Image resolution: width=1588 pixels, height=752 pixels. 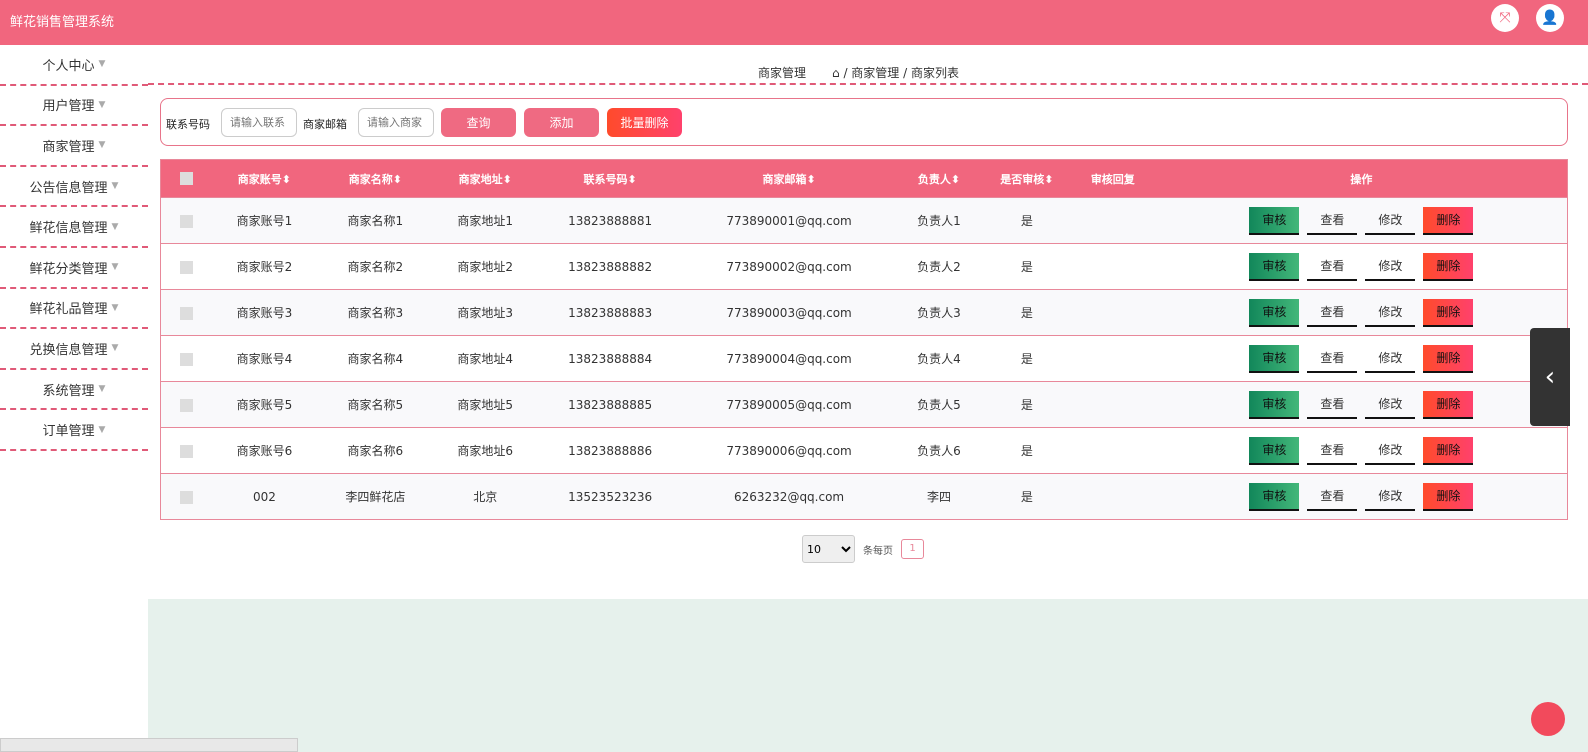 I want to click on table-cell: 是, so click(x=1026, y=220).